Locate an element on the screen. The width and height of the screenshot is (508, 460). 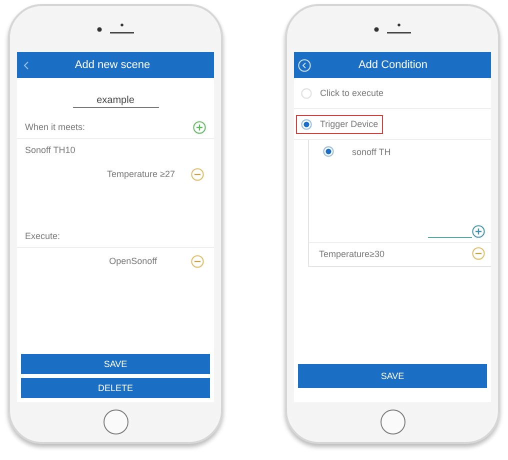
option-label: Click to execute is located at coordinates (352, 93).